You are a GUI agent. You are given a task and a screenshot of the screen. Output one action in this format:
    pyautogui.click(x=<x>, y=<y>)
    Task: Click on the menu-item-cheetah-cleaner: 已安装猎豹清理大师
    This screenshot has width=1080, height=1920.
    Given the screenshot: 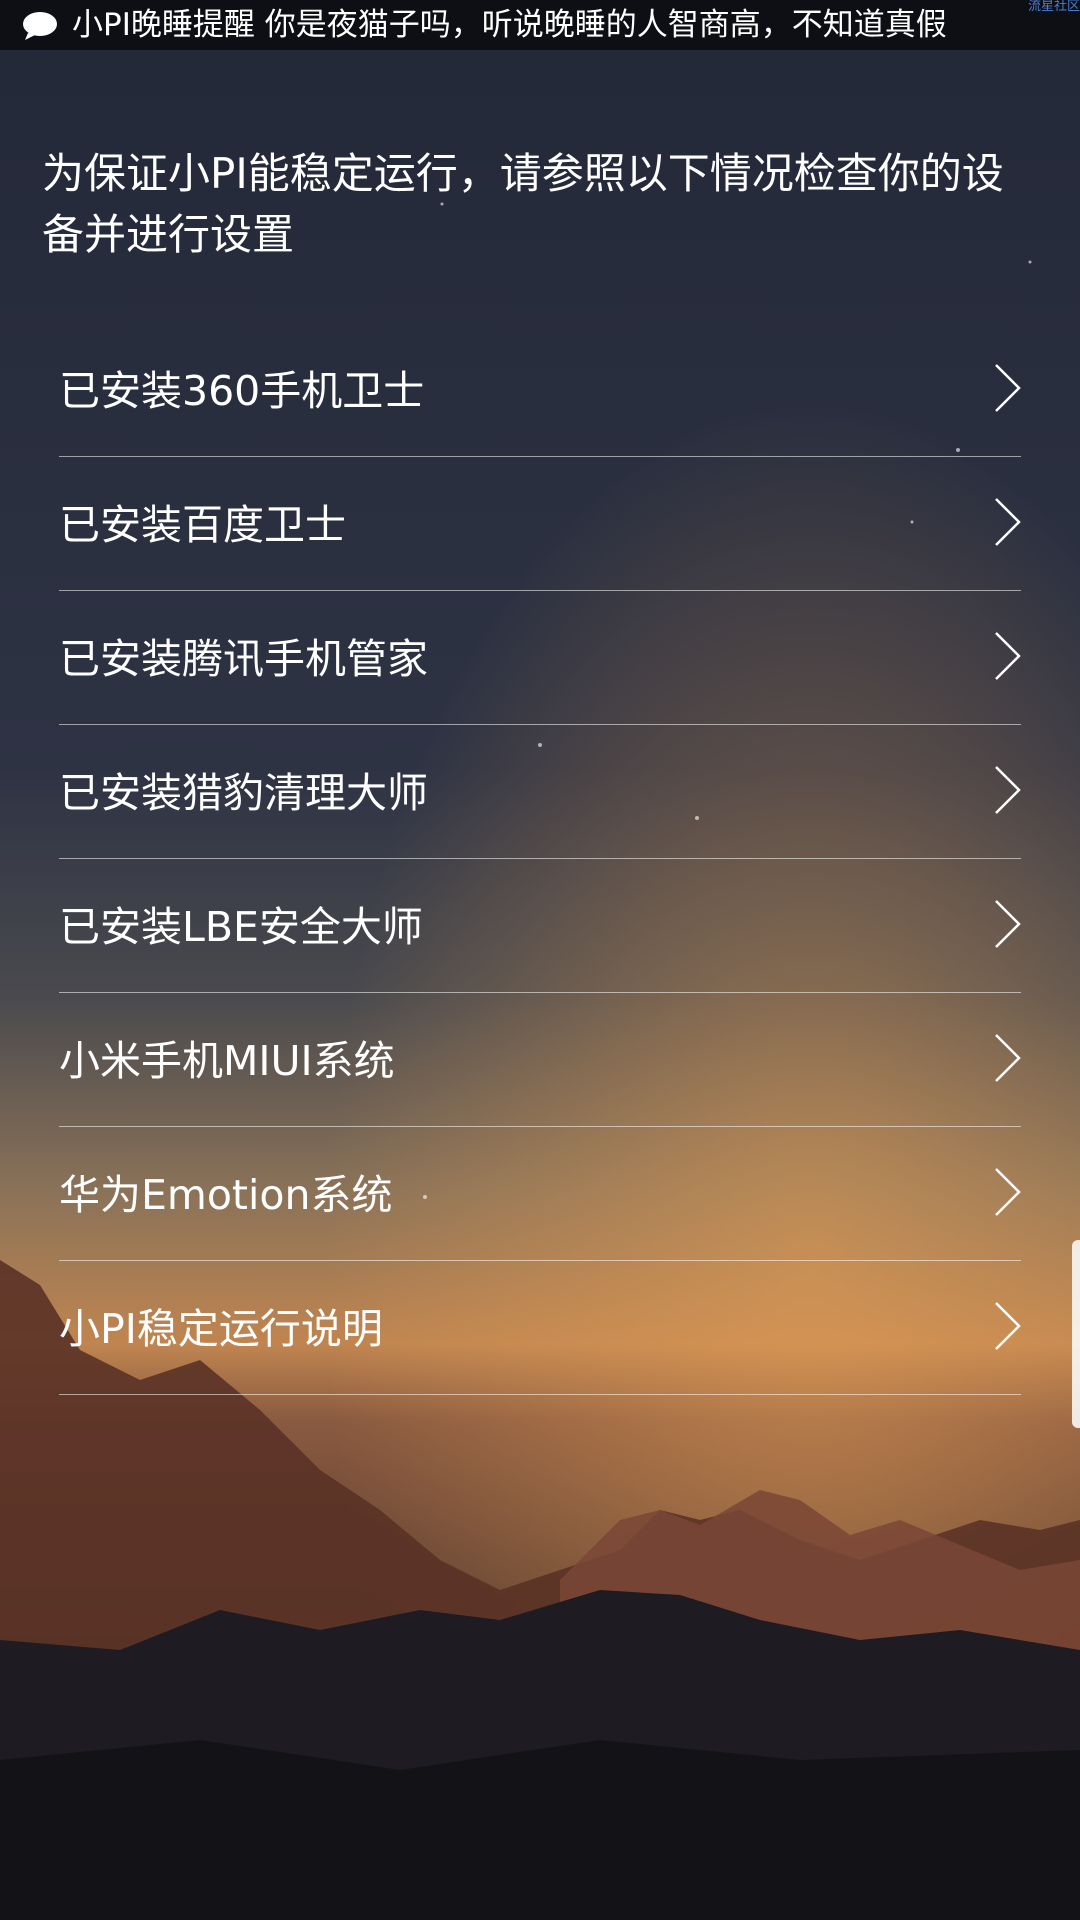 What is the action you would take?
    pyautogui.click(x=540, y=792)
    